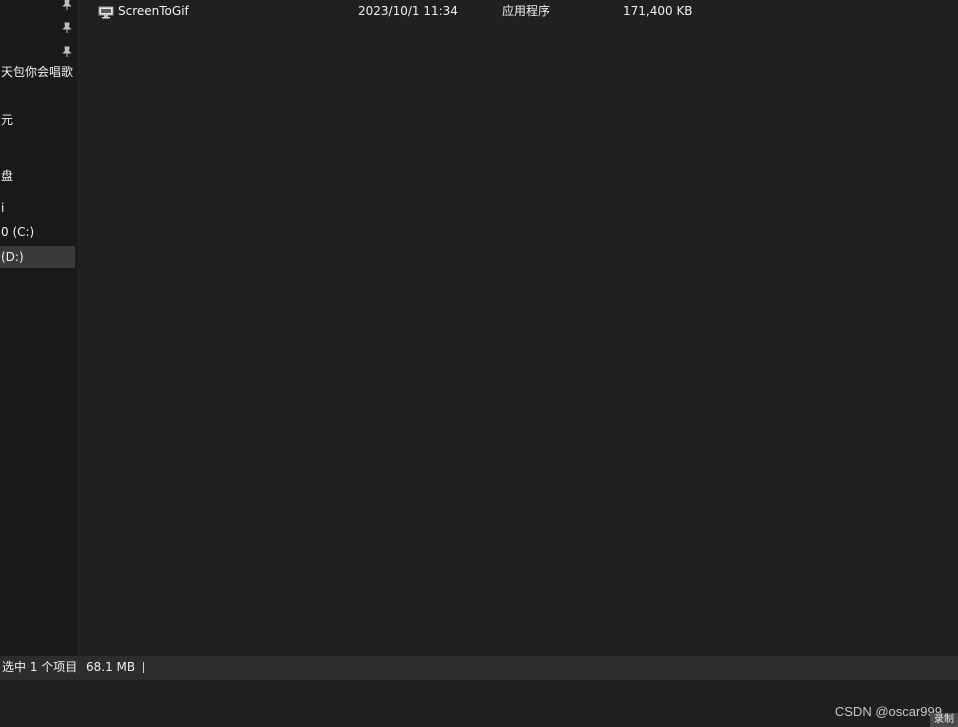 Image resolution: width=958 pixels, height=727 pixels. Describe the element at coordinates (3, 208) in the screenshot. I see `sidebar-item-label: i` at that location.